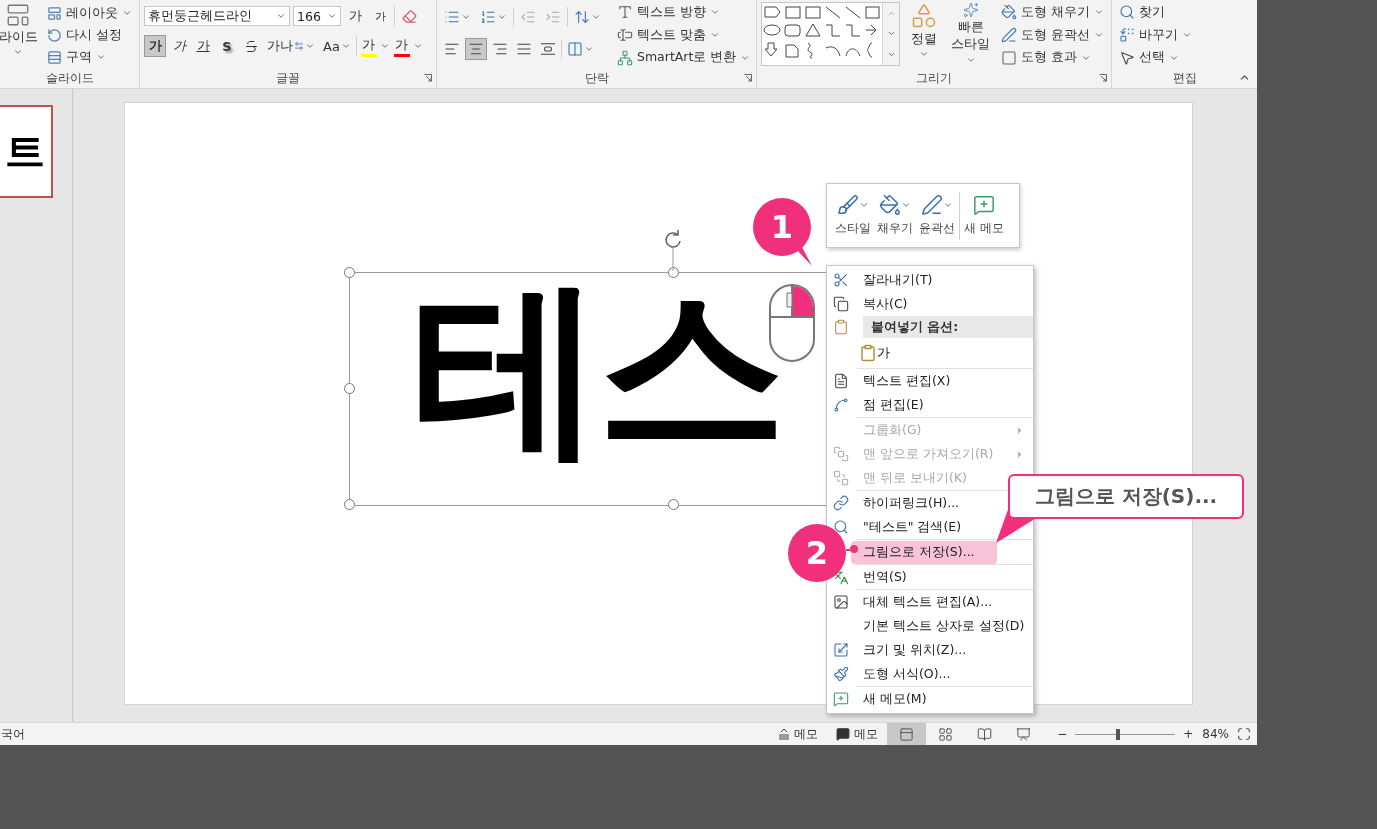  Describe the element at coordinates (924, 35) in the screenshot. I see `arrange-button: 정렬` at that location.